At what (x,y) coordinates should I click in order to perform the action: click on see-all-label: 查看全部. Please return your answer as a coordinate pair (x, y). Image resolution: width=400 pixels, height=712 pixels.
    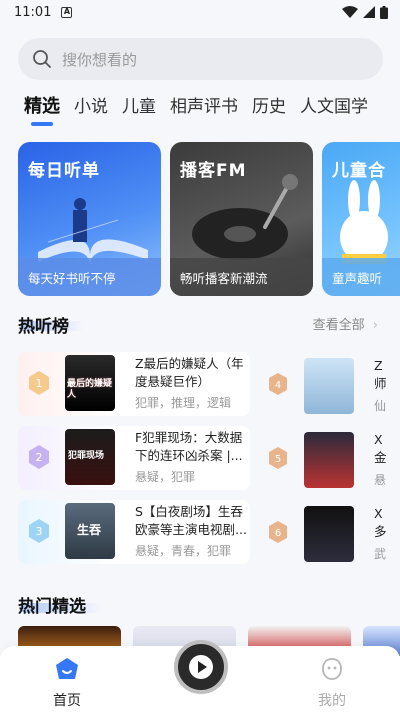
    Looking at the image, I should click on (338, 325).